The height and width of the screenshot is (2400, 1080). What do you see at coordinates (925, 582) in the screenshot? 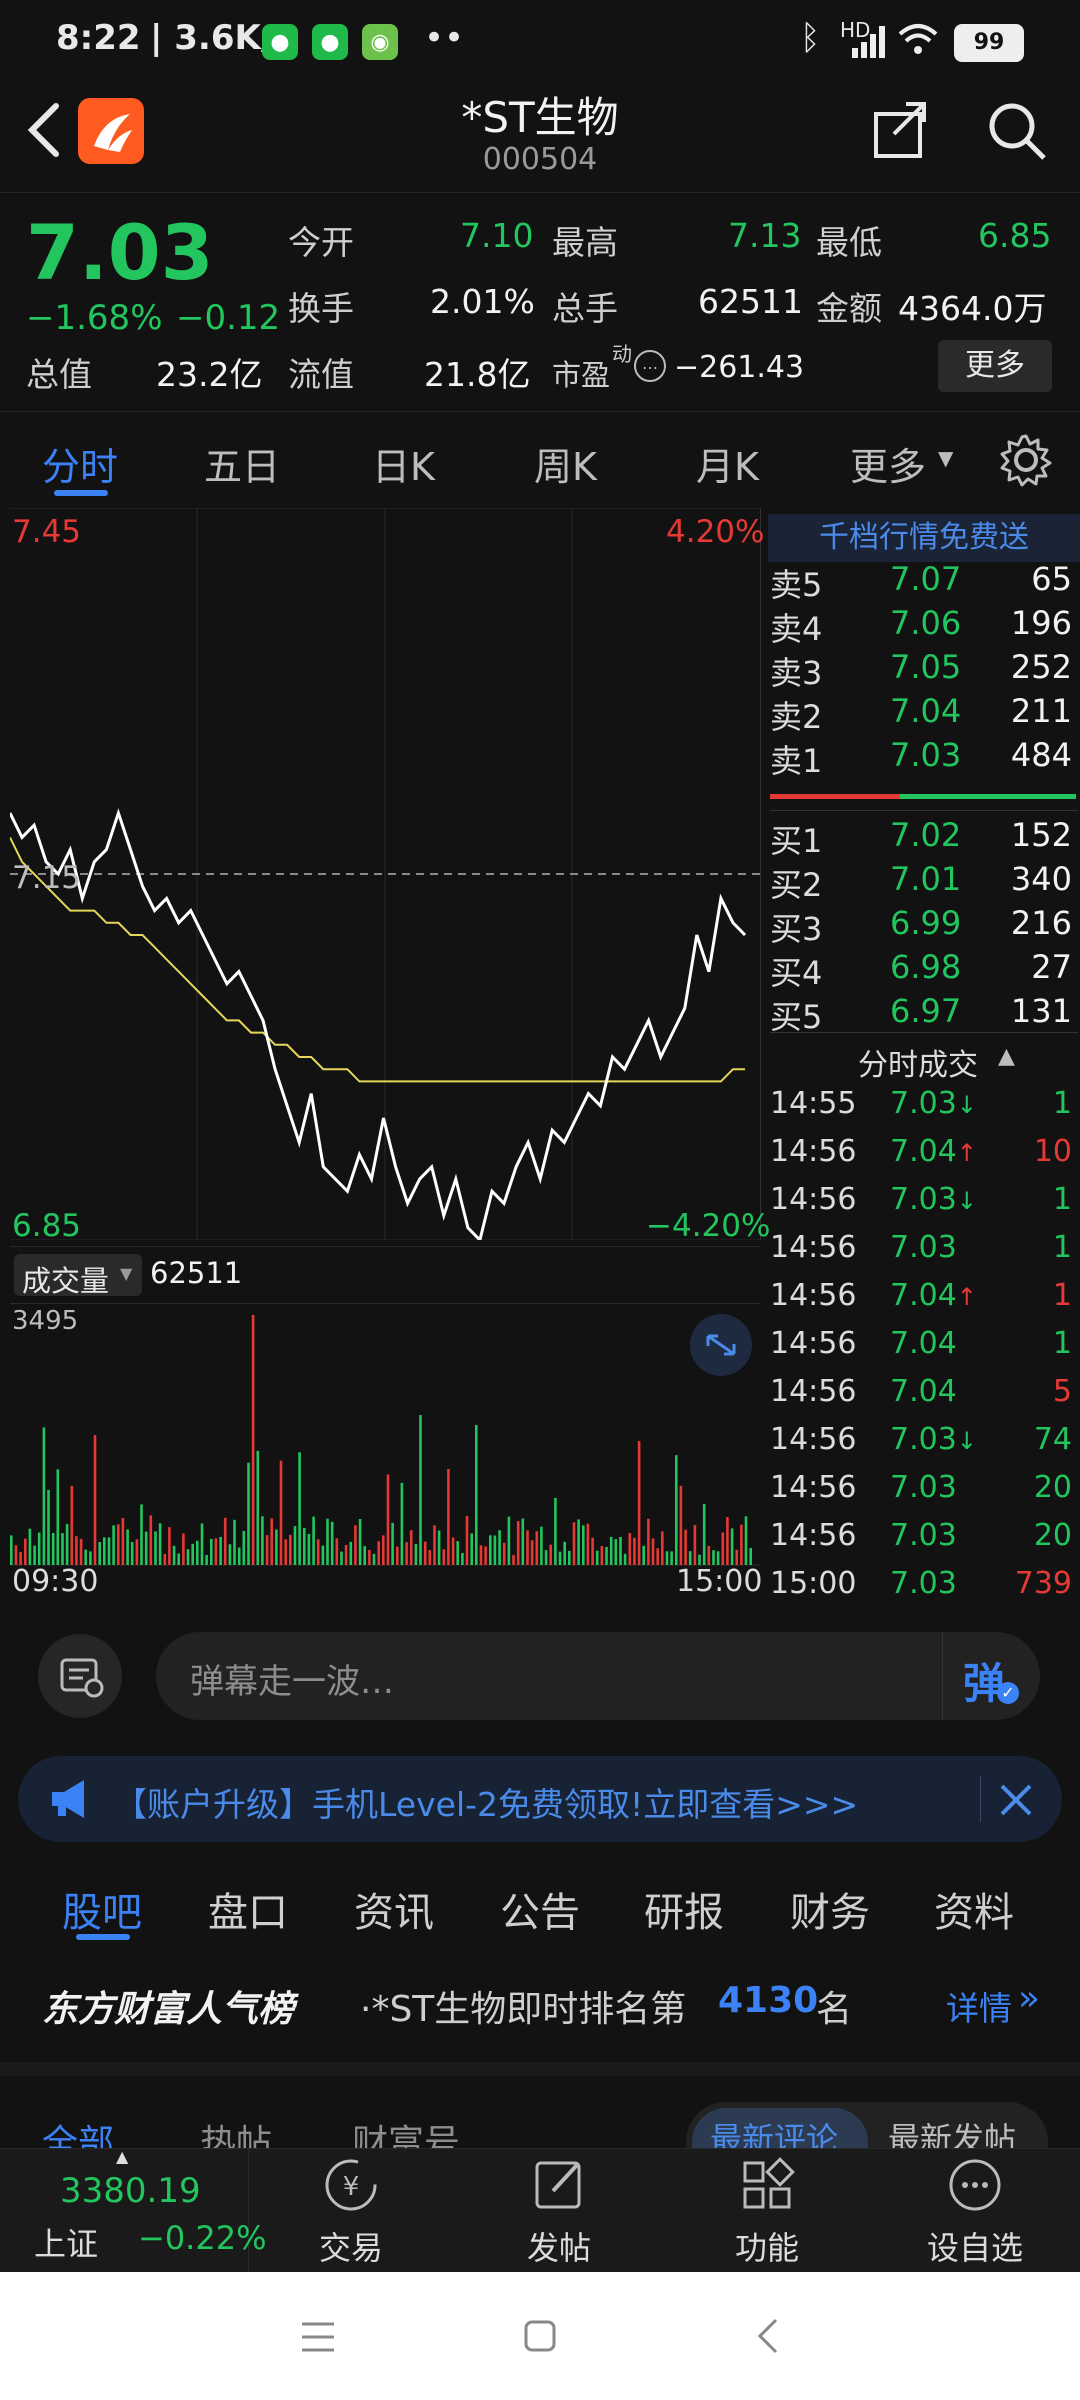
I see `ask-row: 卖5 7.07 65` at bounding box center [925, 582].